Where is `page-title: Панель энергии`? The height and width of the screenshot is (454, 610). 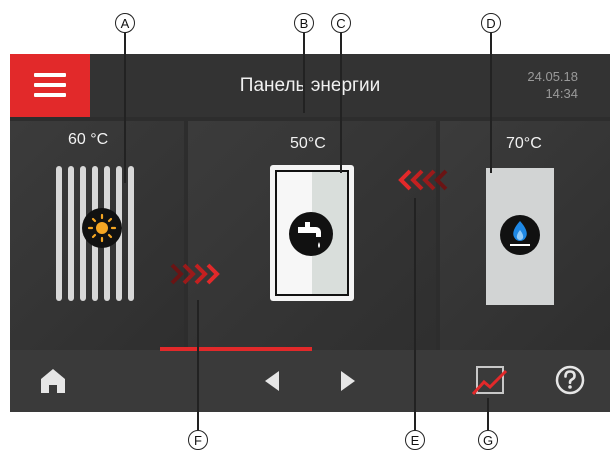
page-title: Панель энергии is located at coordinates (310, 85).